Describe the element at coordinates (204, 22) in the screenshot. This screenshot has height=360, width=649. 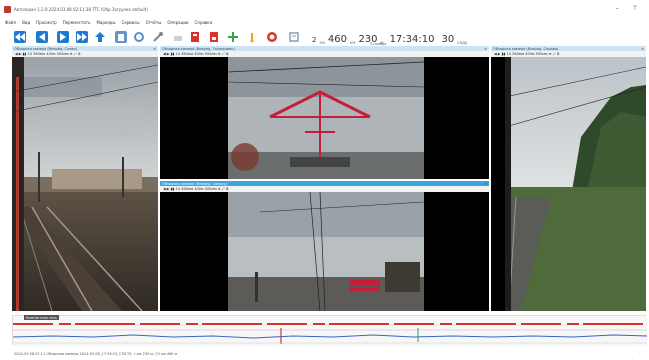
I see `menu-help: Справка` at that location.